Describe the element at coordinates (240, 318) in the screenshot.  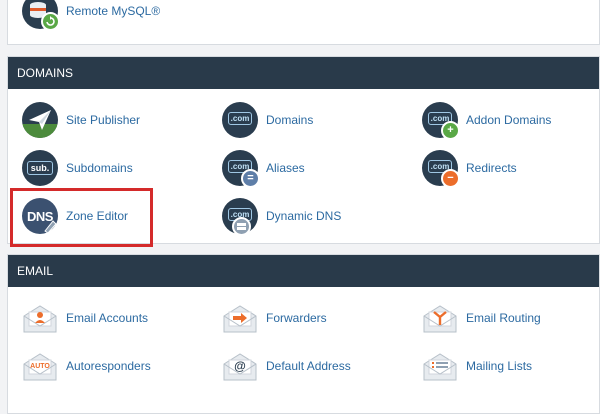
I see `envelope-arrow-icon` at that location.